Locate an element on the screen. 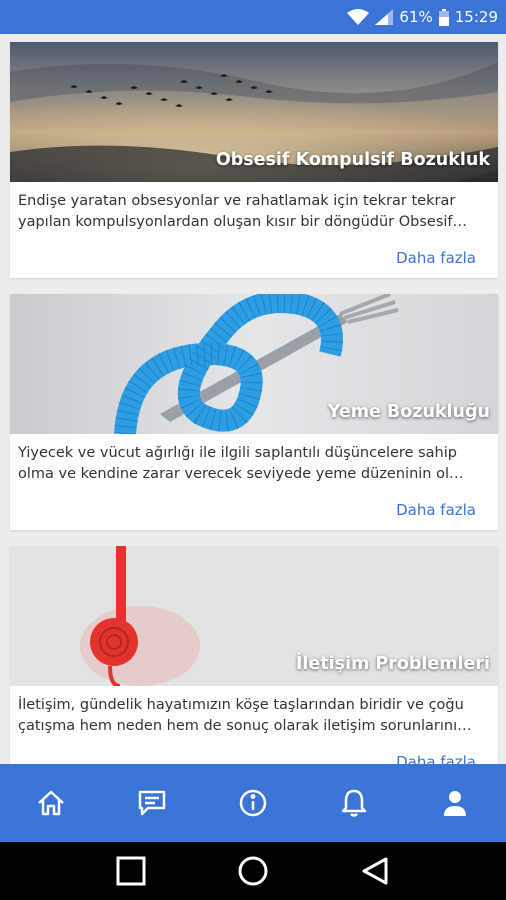 The height and width of the screenshot is (900, 506). status-time: 15:29 is located at coordinates (476, 17).